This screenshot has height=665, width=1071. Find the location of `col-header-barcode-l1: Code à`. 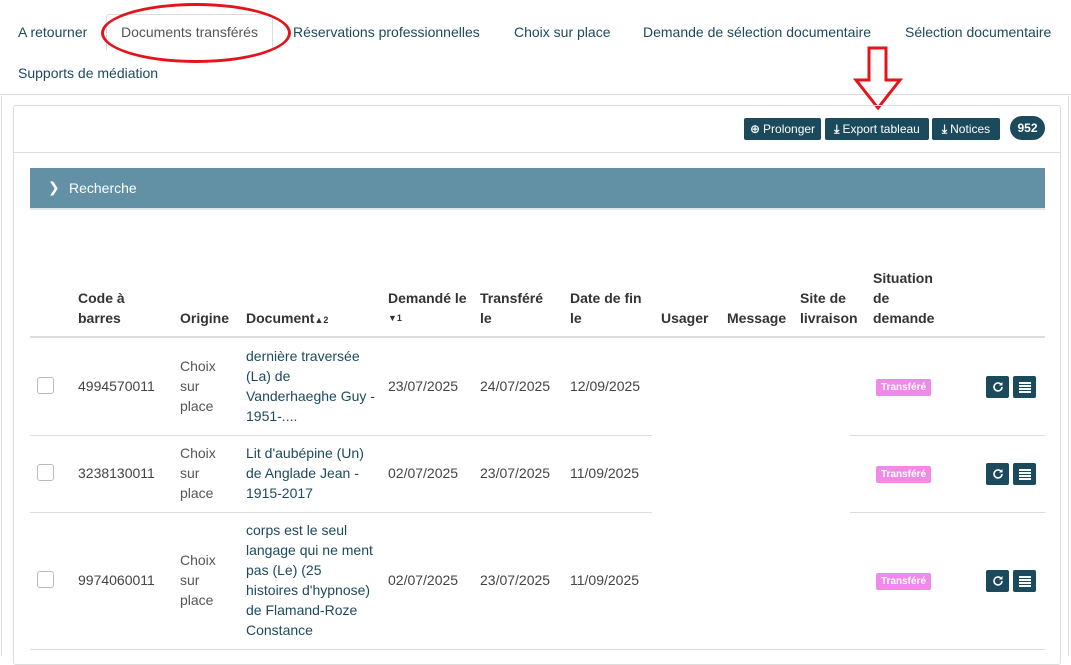

col-header-barcode-l1: Code à is located at coordinates (101, 298).